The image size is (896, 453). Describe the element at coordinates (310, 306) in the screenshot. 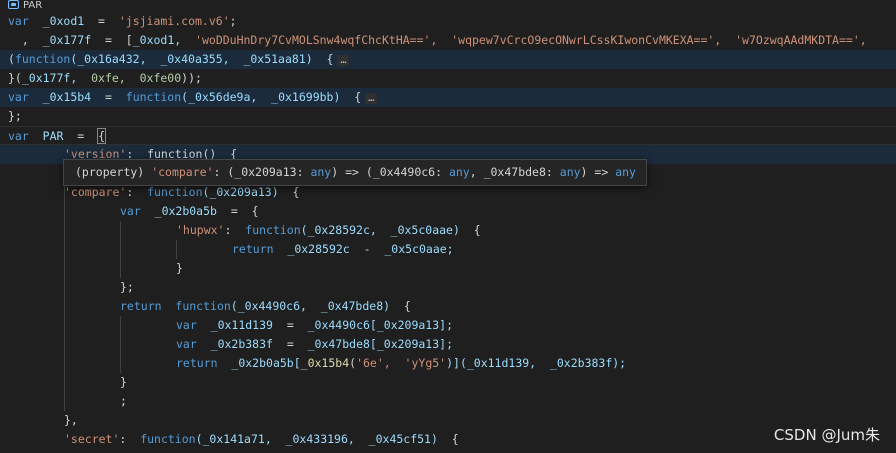

I see `parameters: (_0x4490c6, _0x47bde8)` at that location.